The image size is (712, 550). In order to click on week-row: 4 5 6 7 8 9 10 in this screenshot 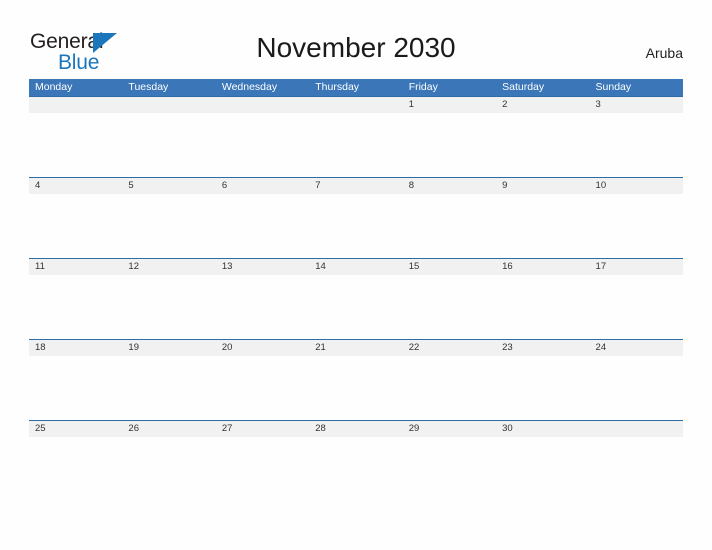, I will do `click(356, 217)`.